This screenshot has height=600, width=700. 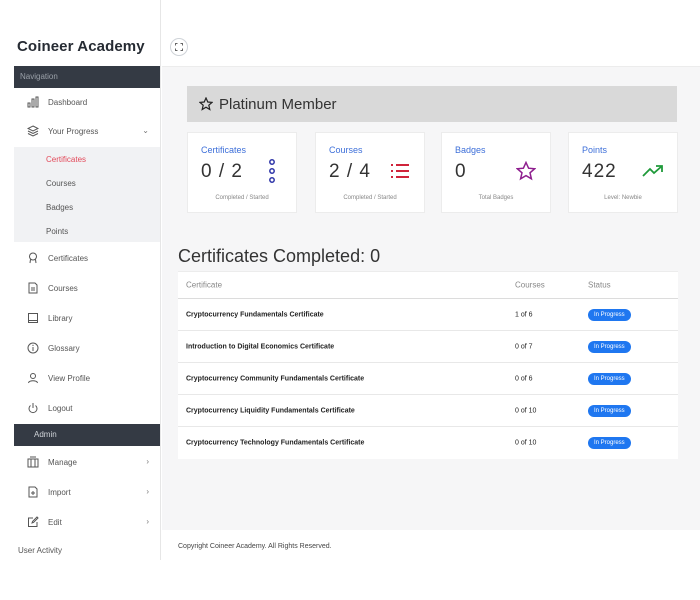 What do you see at coordinates (206, 104) in the screenshot?
I see `star-icon` at bounding box center [206, 104].